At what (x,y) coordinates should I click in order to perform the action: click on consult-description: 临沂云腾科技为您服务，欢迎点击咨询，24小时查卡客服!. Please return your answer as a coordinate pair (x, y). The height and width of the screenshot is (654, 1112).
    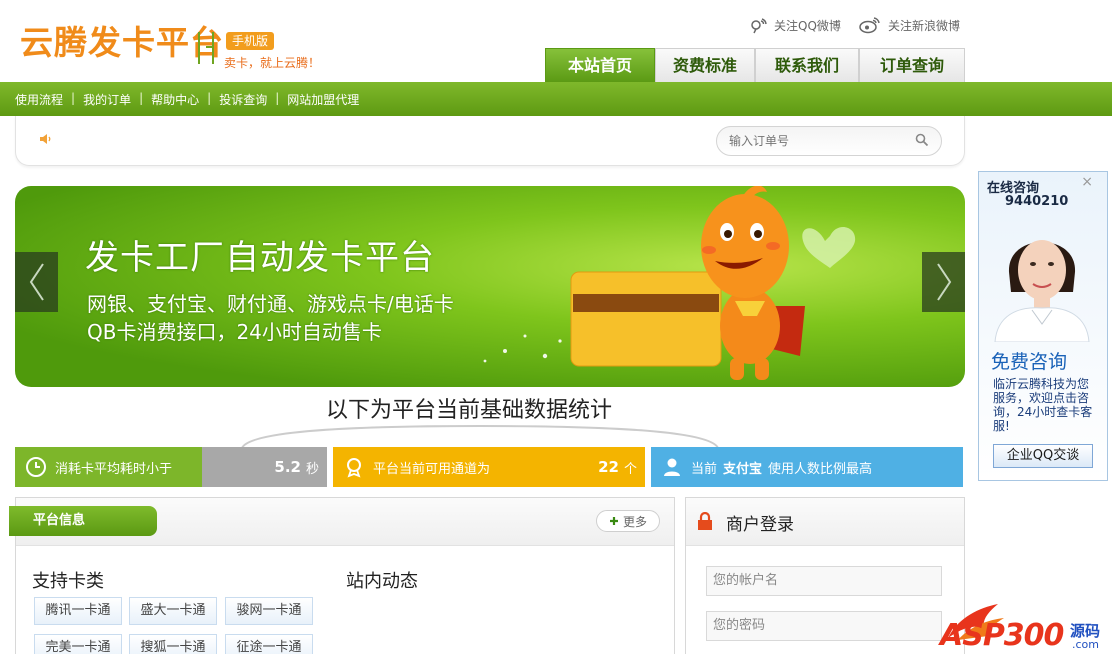
    Looking at the image, I should click on (1043, 405).